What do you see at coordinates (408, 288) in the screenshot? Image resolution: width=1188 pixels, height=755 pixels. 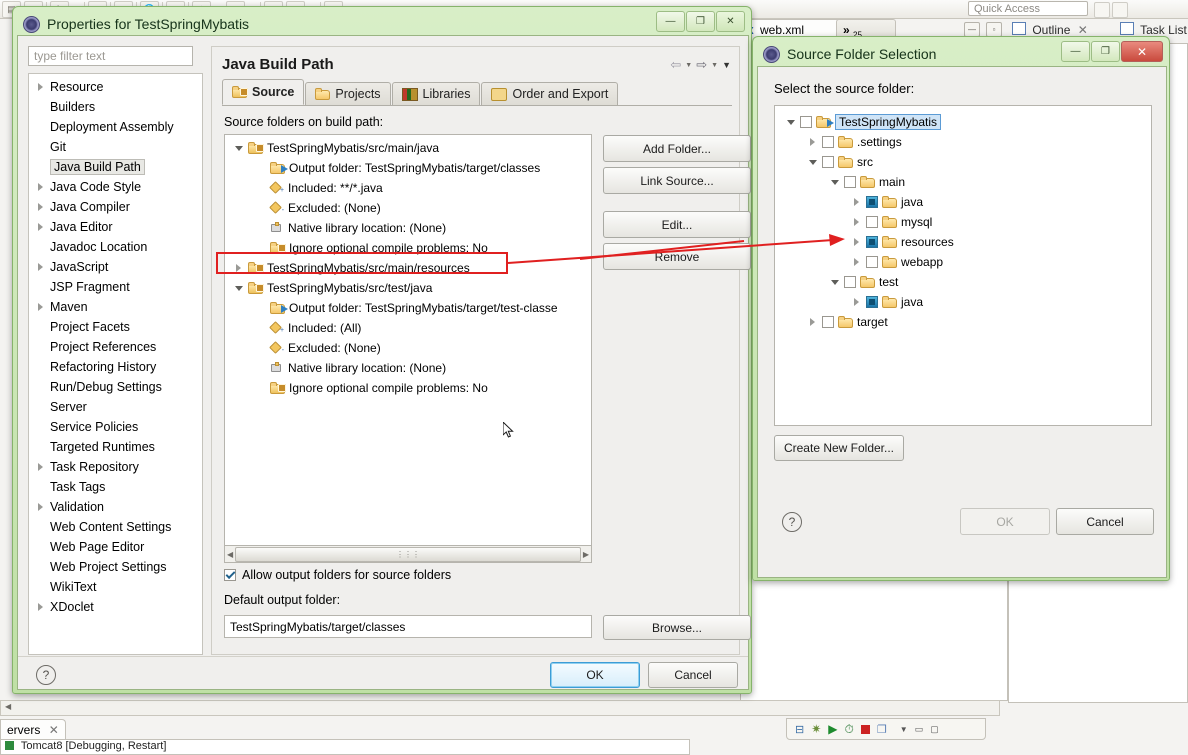 I see `source-folder-row: TestSpringMybatis/src/test/java` at bounding box center [408, 288].